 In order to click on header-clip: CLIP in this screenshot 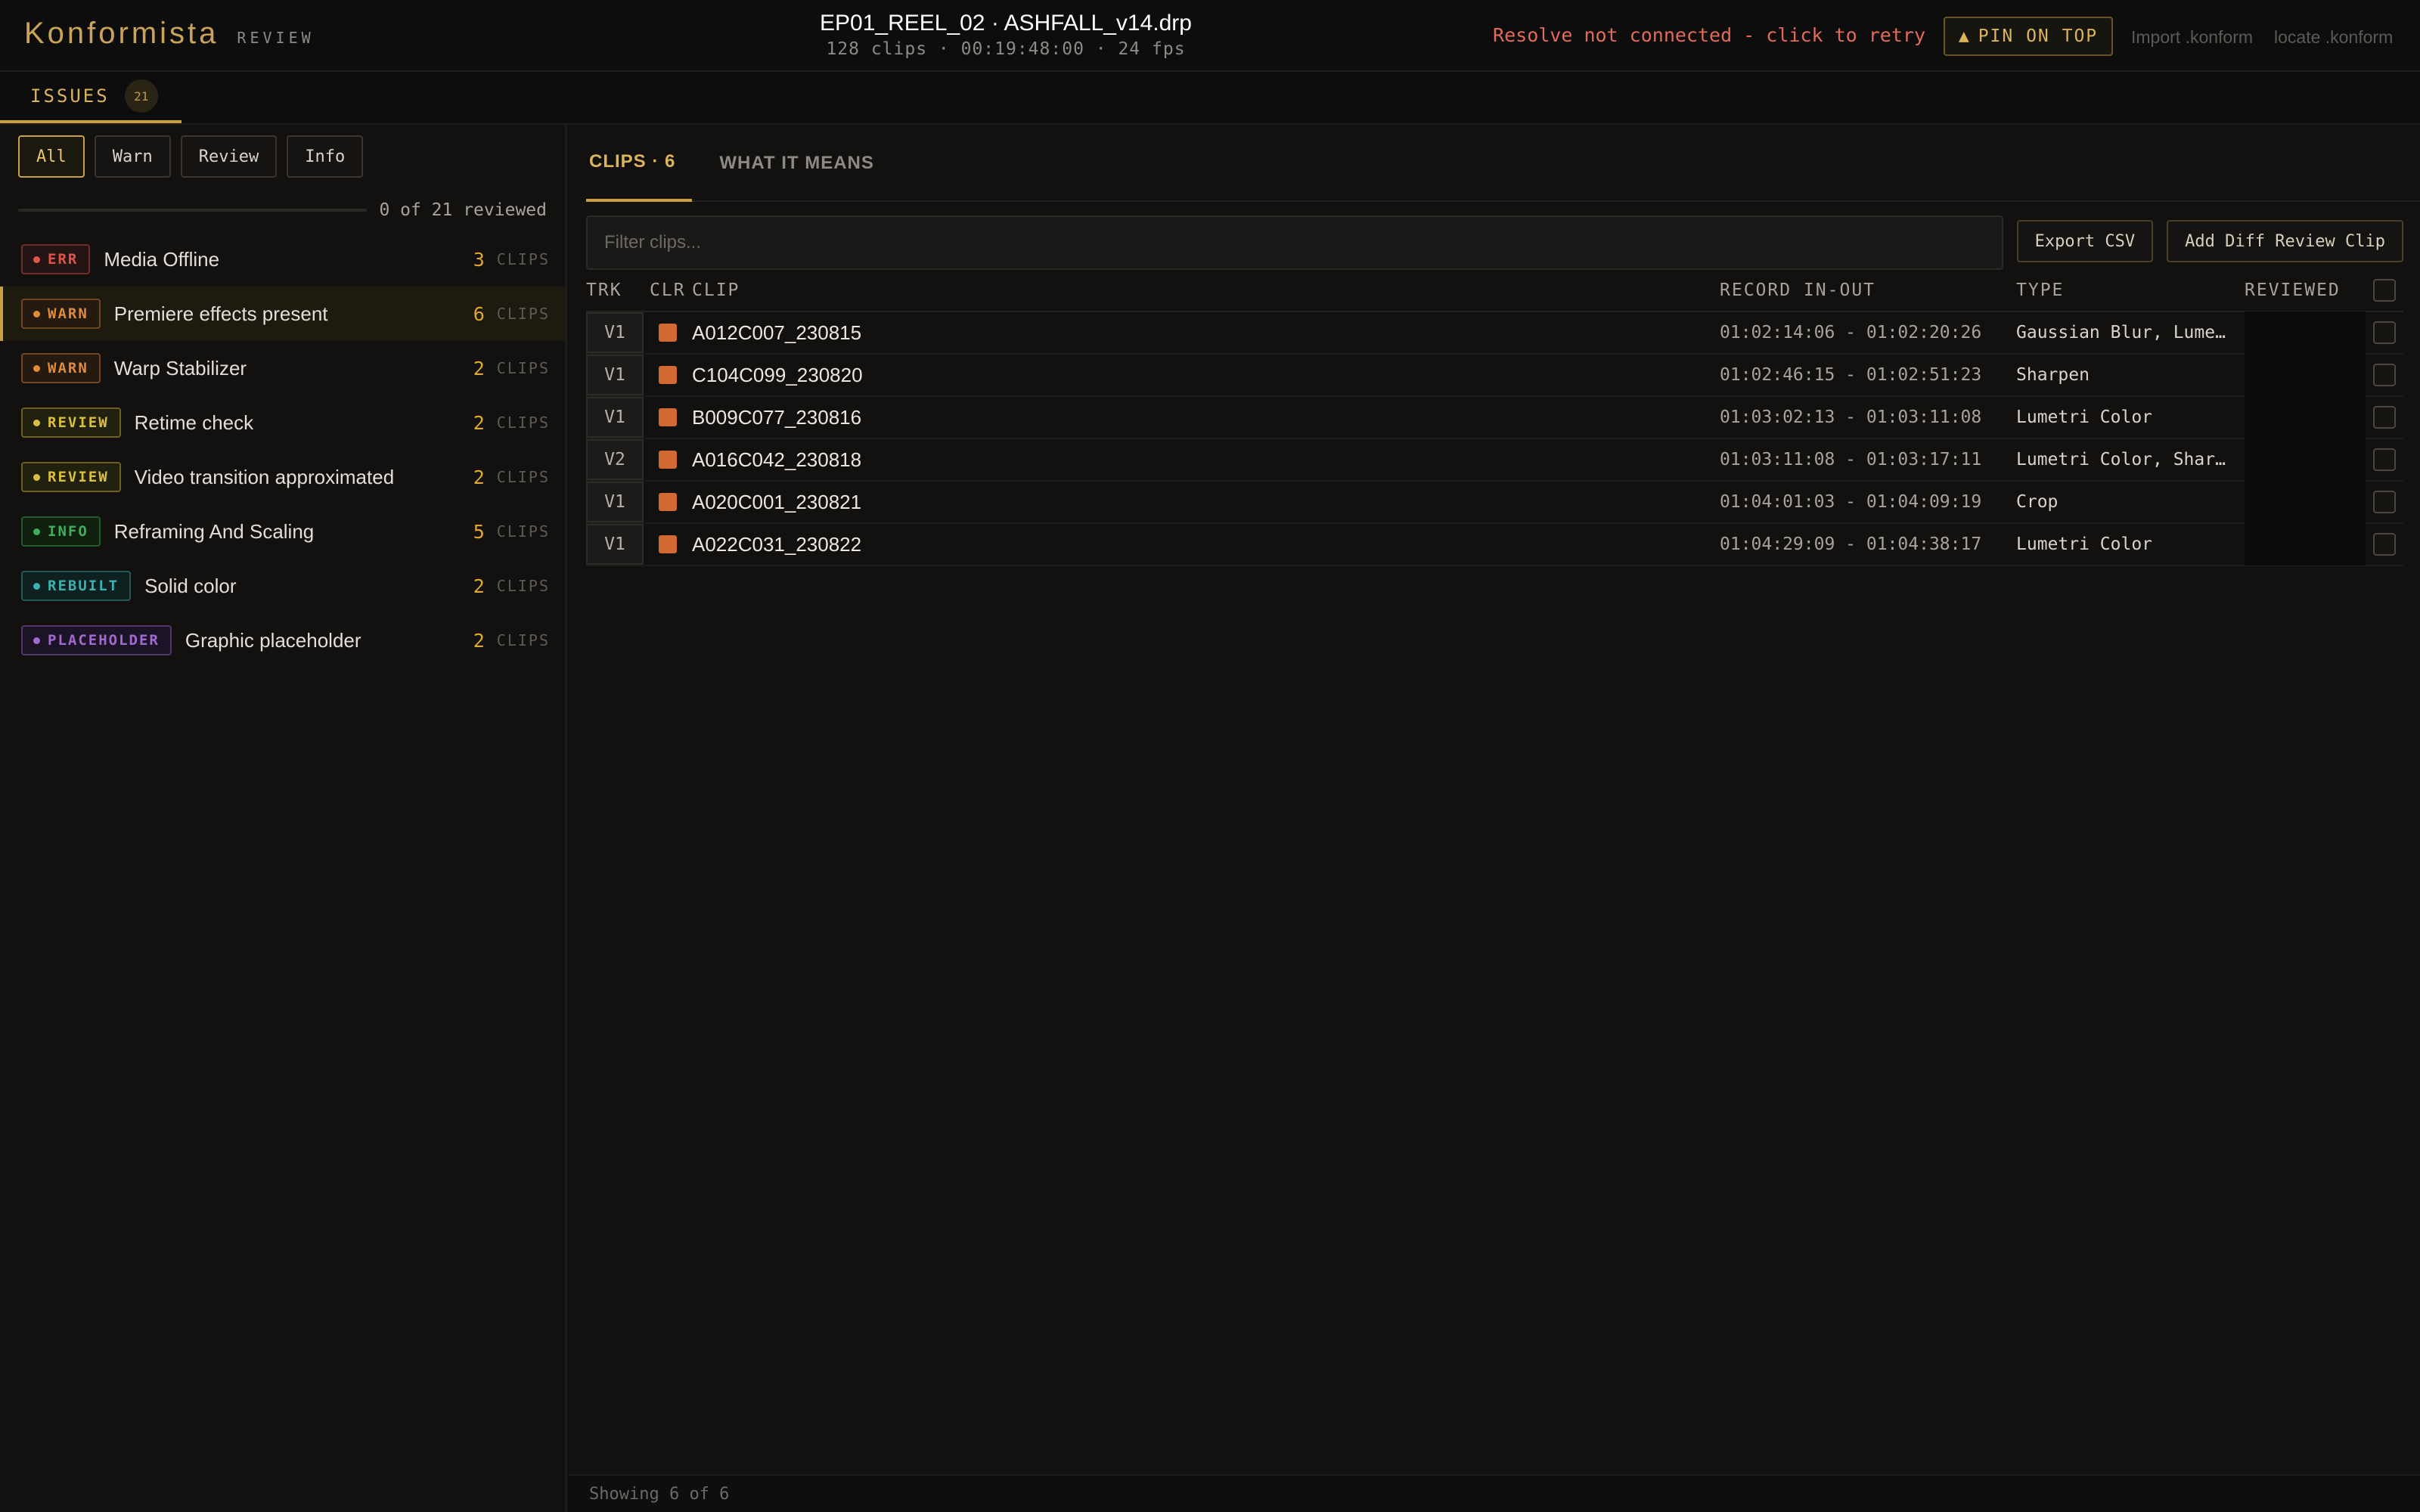, I will do `click(1206, 290)`.